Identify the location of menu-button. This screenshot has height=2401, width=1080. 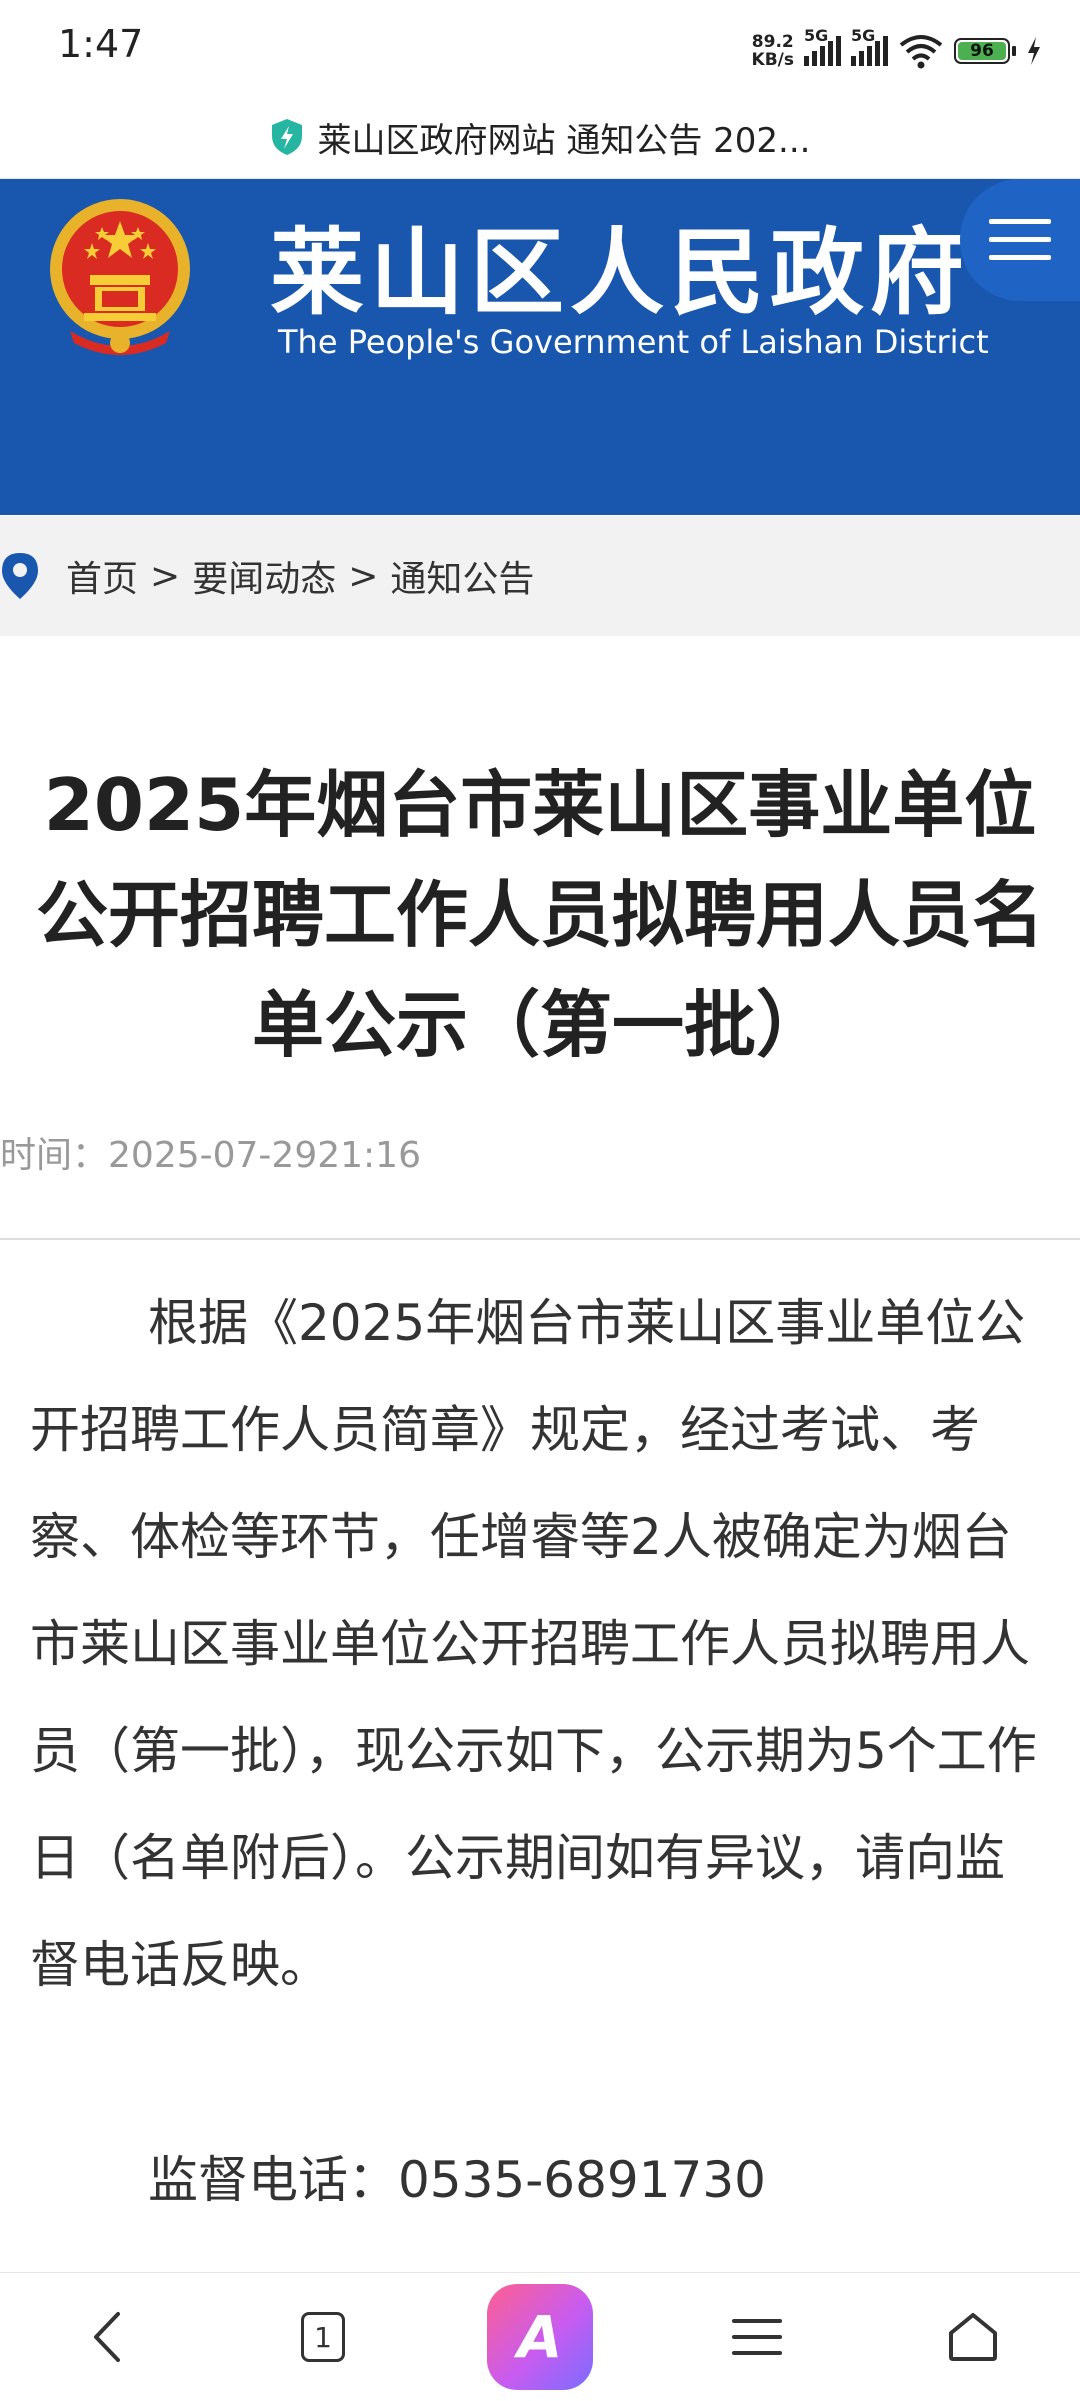
(1020, 240).